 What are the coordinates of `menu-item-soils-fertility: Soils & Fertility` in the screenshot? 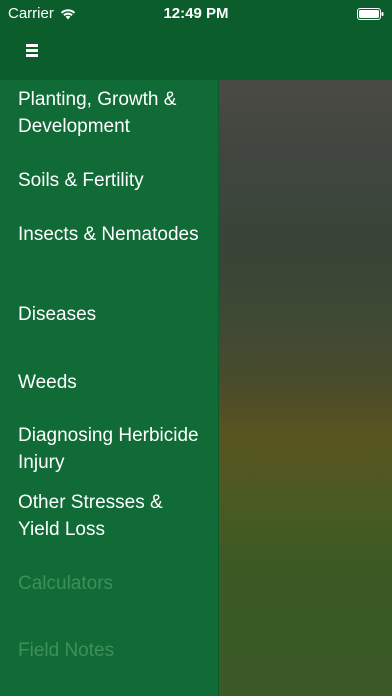 It's located at (113, 180).